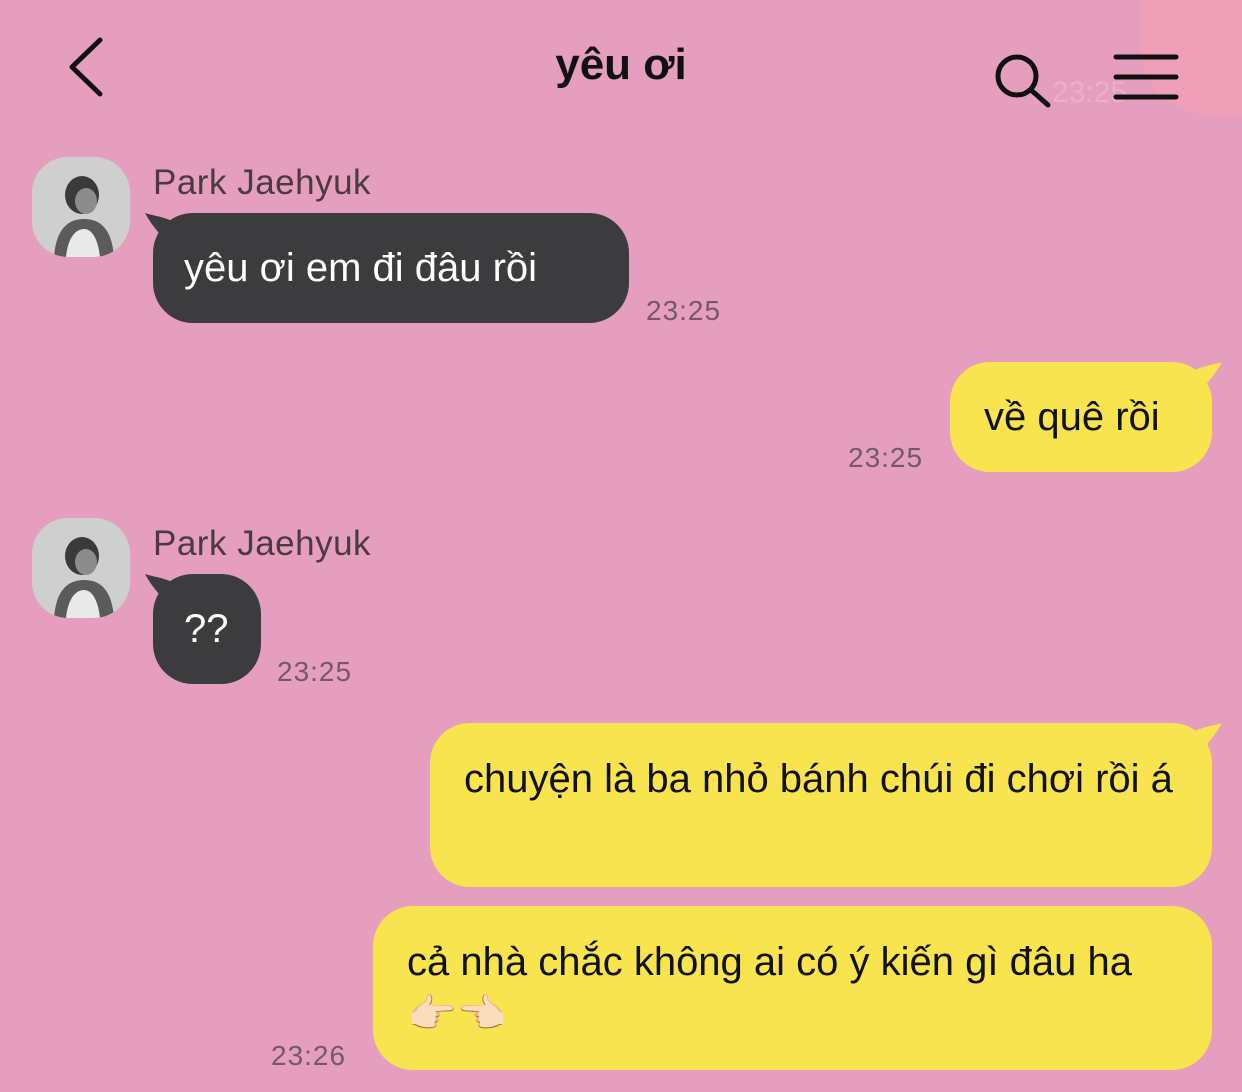 The image size is (1242, 1092). I want to click on message-bubble: về quê rồi, so click(1081, 417).